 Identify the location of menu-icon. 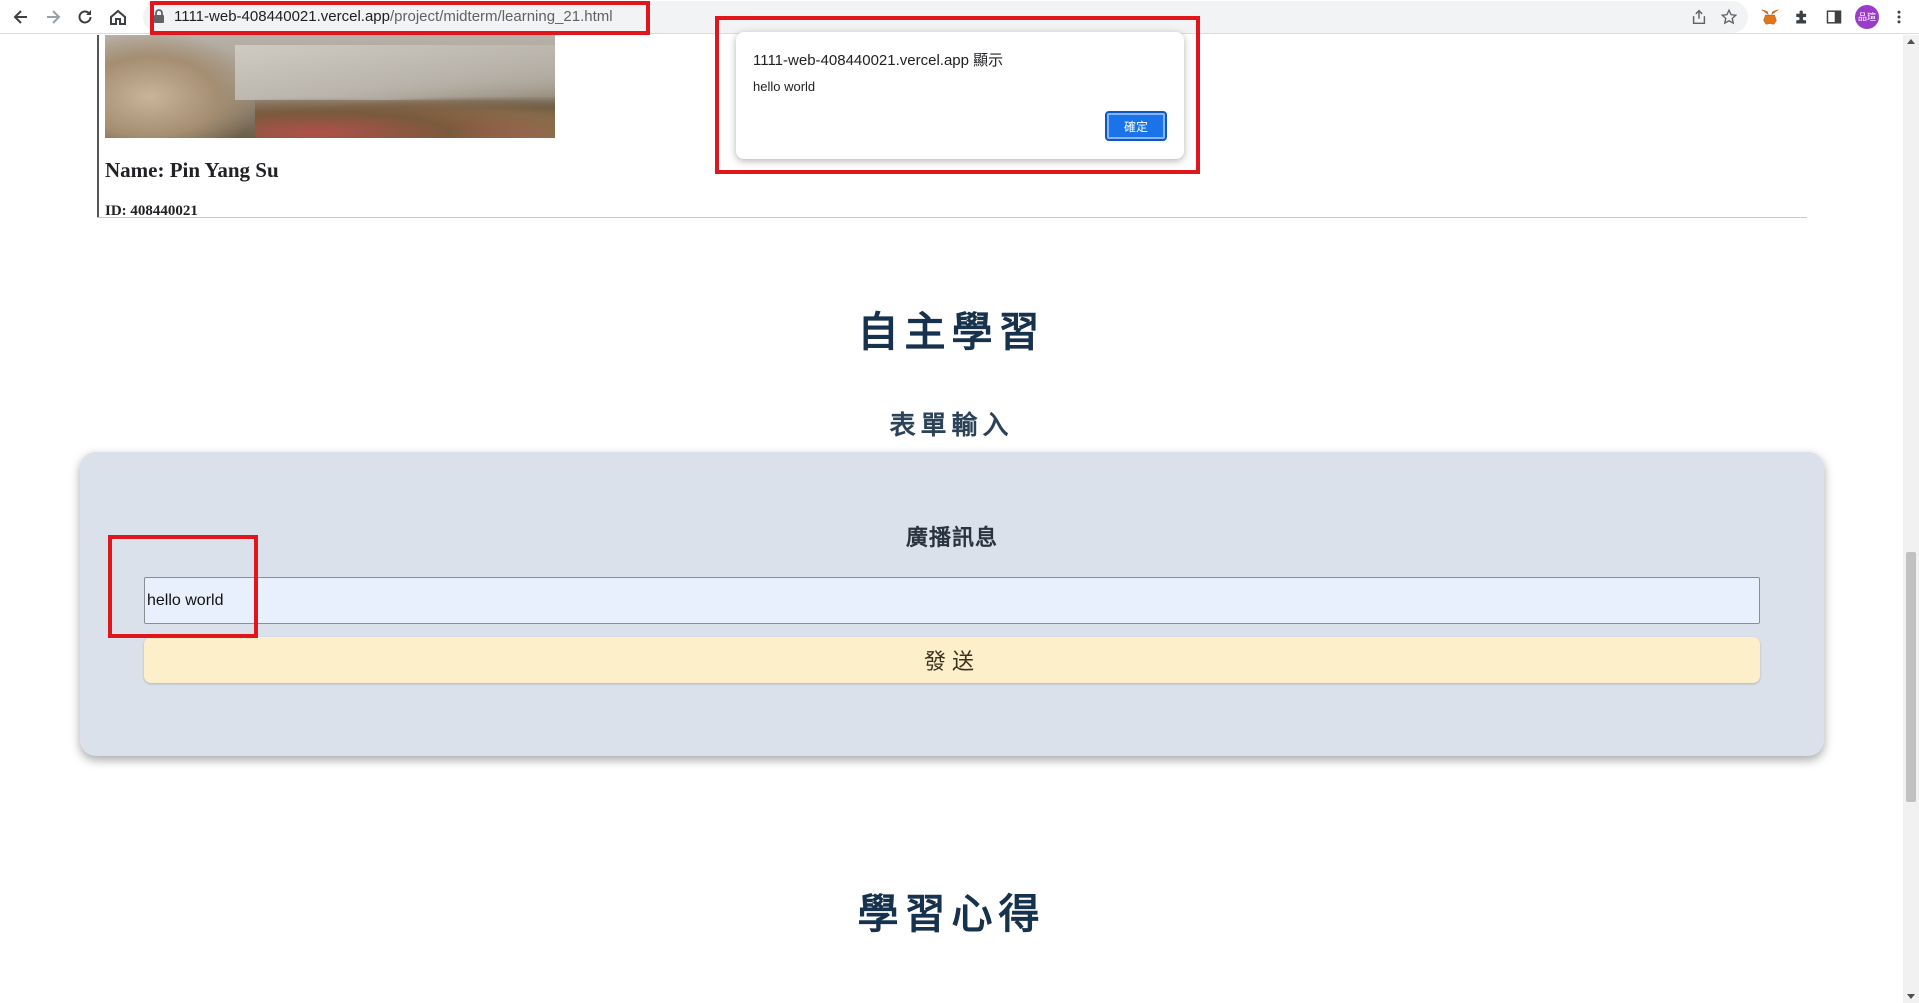
(1899, 17).